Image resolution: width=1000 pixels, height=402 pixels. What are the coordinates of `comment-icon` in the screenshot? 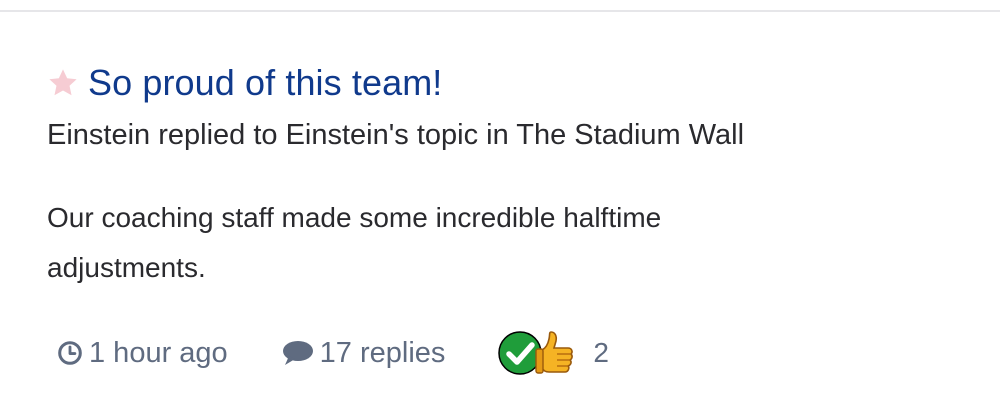 It's located at (297, 353).